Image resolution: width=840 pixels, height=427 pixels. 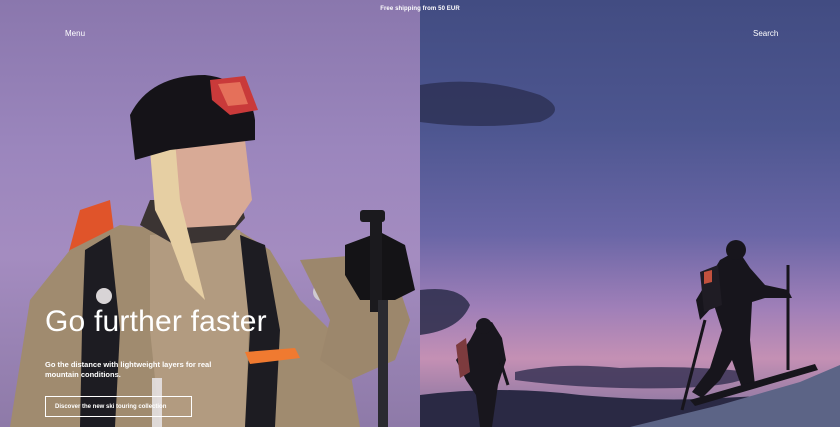 I want to click on search-button: Search, so click(x=765, y=33).